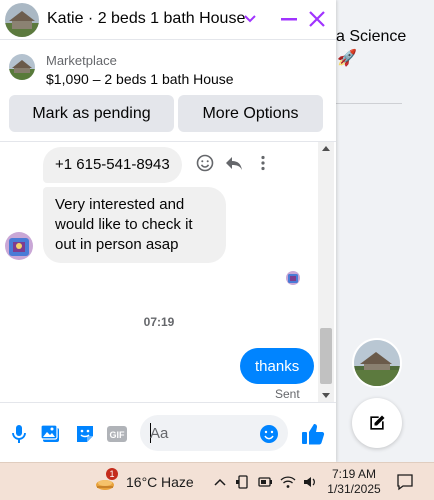 The image size is (434, 500). Describe the element at coordinates (288, 482) in the screenshot. I see `wifi-icon` at that location.